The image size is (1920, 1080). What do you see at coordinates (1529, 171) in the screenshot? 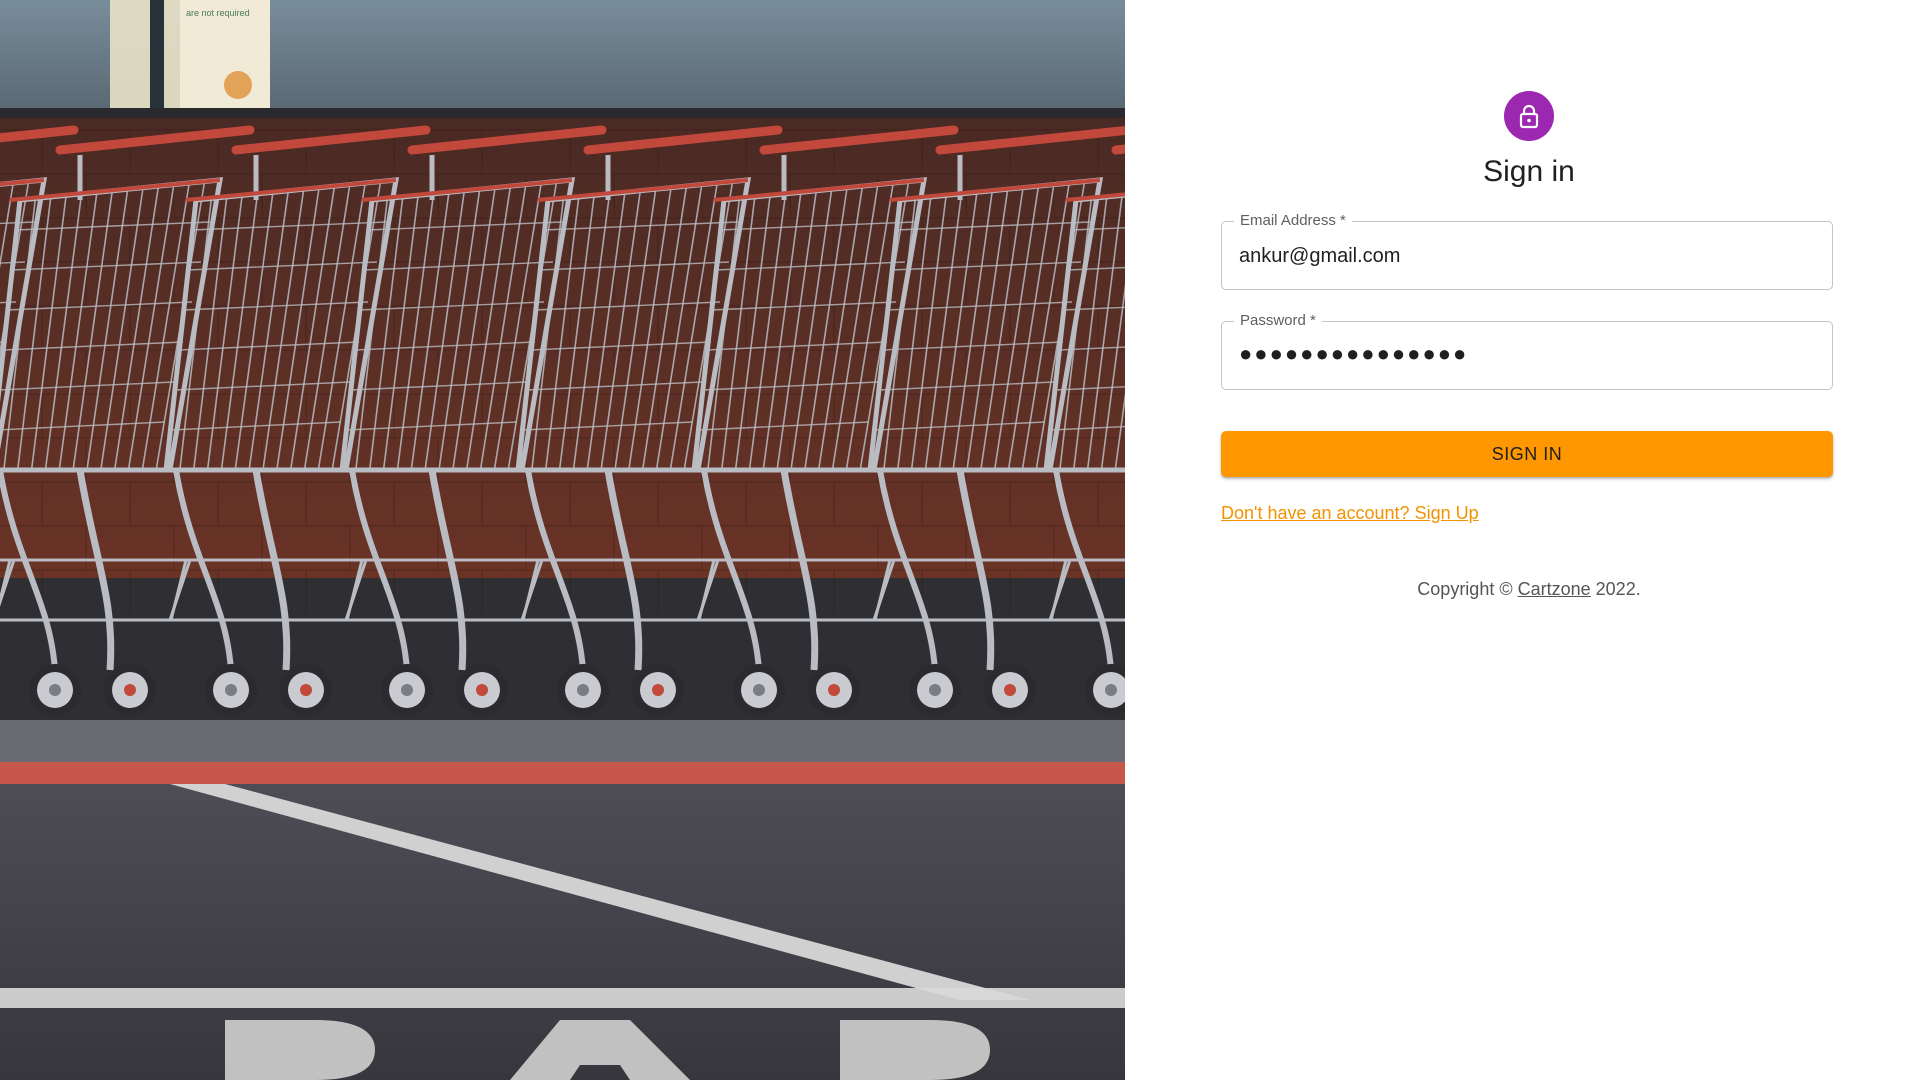
I see `page-title: Sign in` at bounding box center [1529, 171].